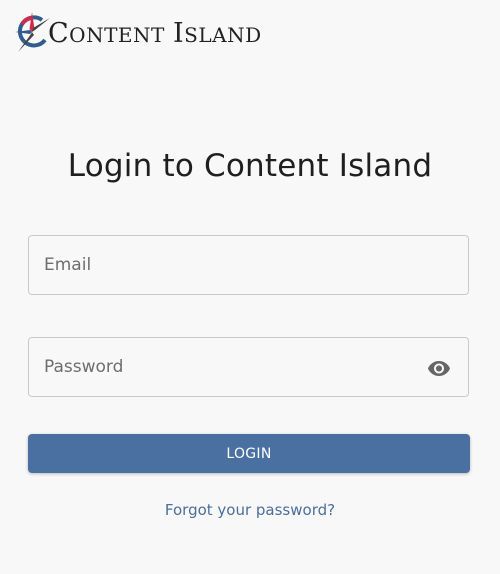 The width and height of the screenshot is (500, 574). I want to click on email-field-container, so click(248, 265).